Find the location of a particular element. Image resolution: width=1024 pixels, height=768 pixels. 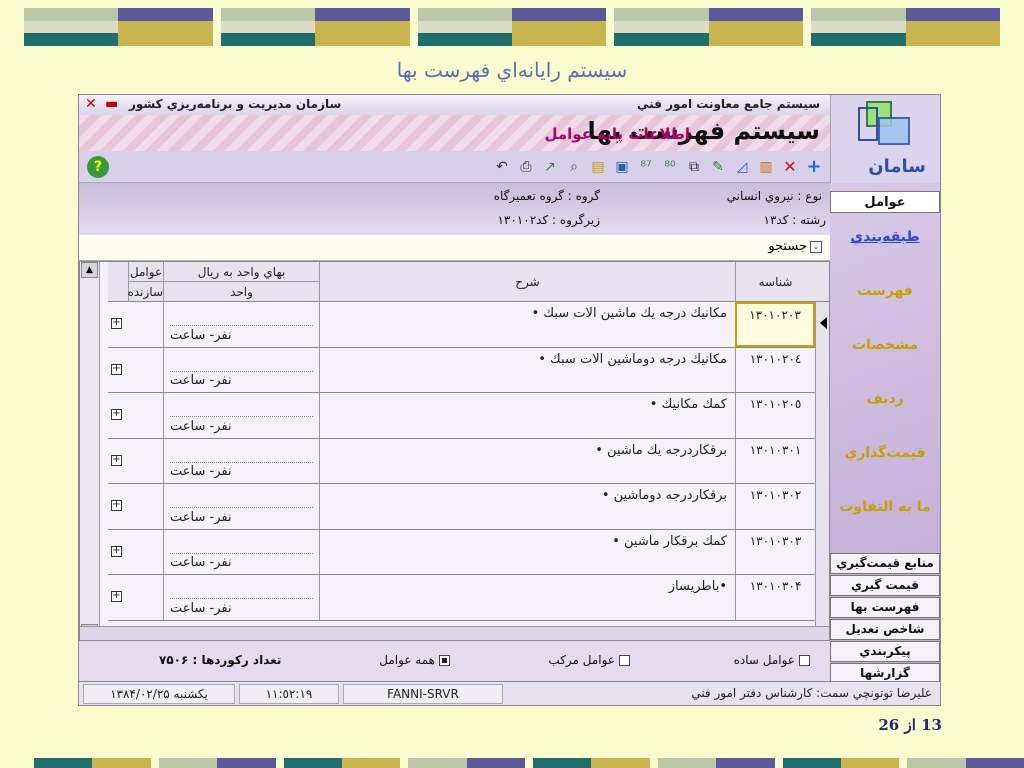

titlebar-app-name: سيستم جامع معاونت امور فني is located at coordinates (728, 104).